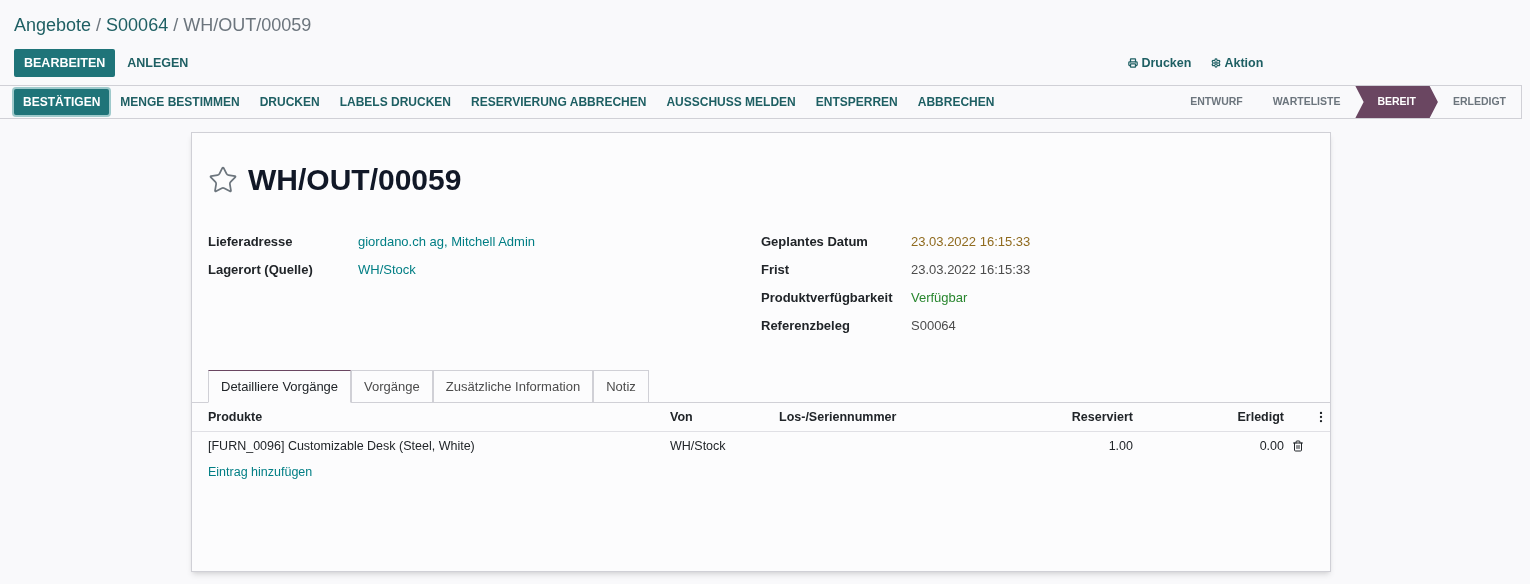 The image size is (1530, 584). I want to click on field-label: Produktverfügbarkeit, so click(827, 298).